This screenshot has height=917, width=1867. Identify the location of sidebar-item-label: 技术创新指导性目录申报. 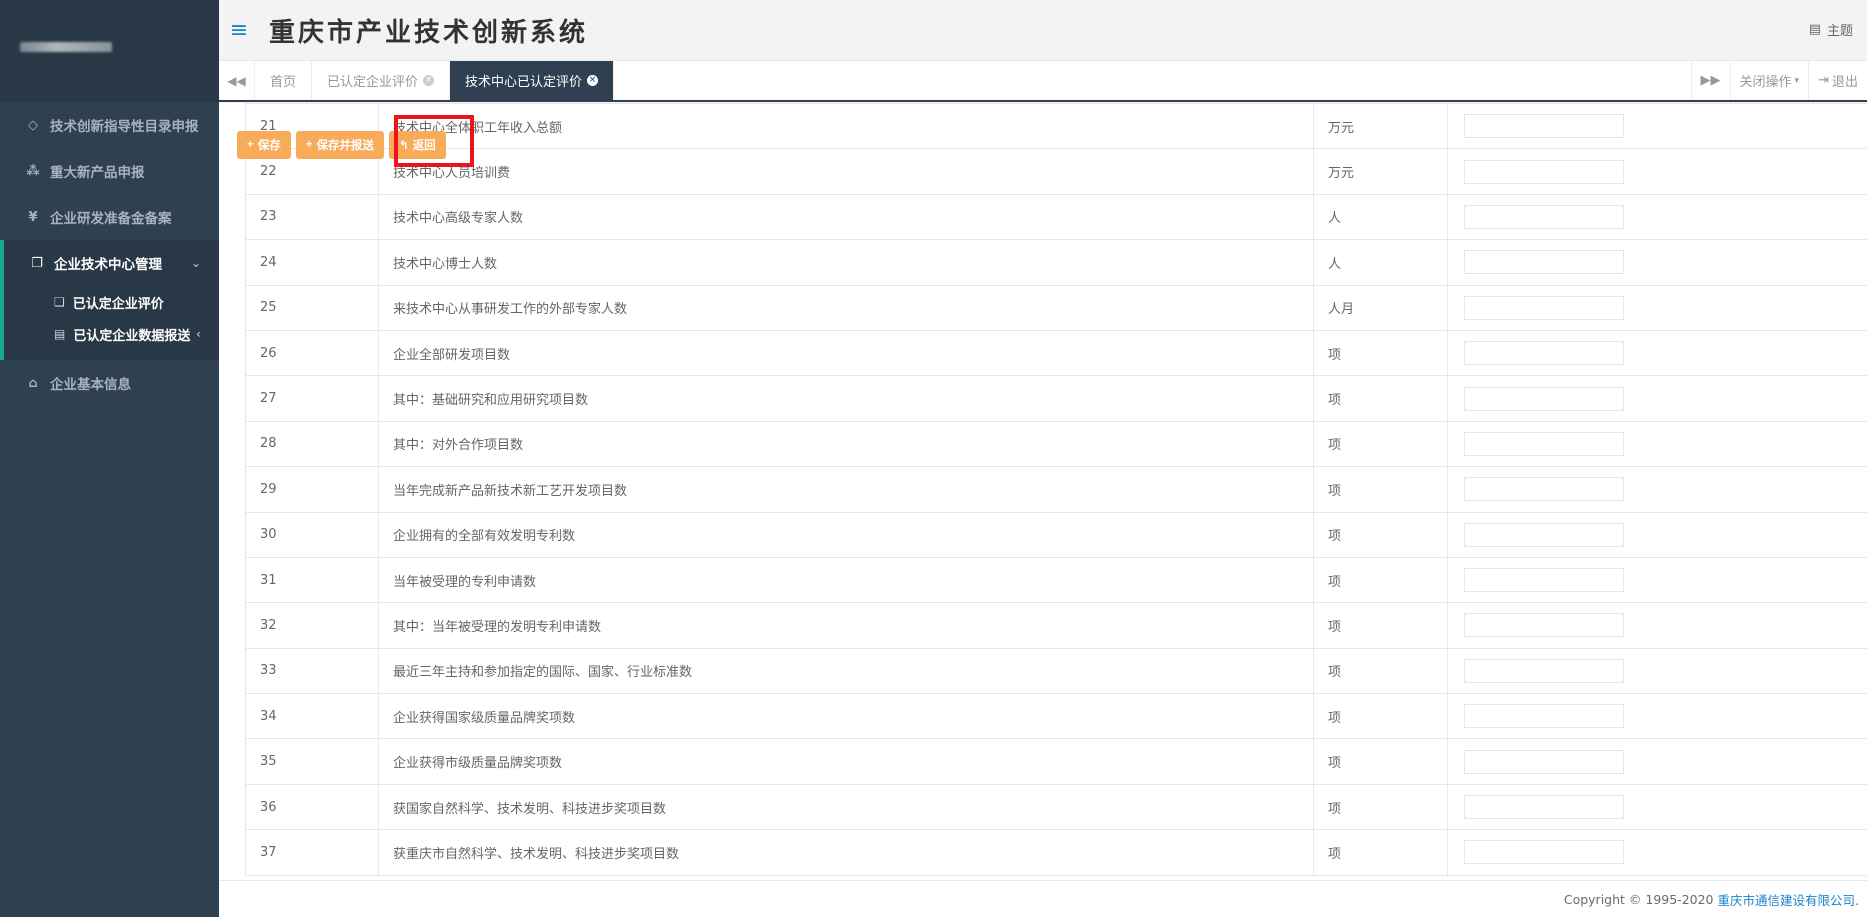
(124, 127).